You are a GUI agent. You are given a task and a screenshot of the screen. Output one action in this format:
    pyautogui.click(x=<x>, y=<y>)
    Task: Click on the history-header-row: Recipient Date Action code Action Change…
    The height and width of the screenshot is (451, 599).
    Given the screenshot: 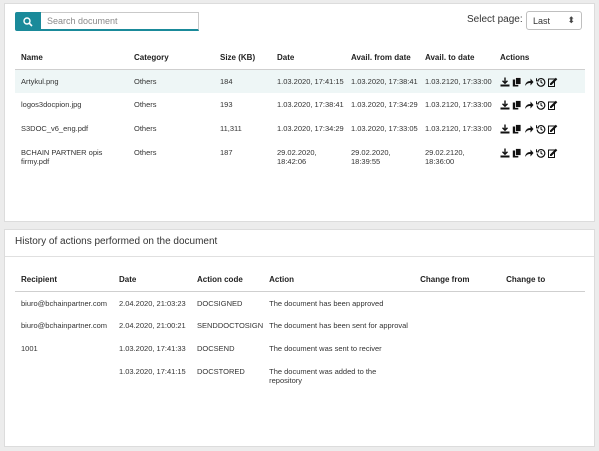 What is the action you would take?
    pyautogui.click(x=300, y=280)
    